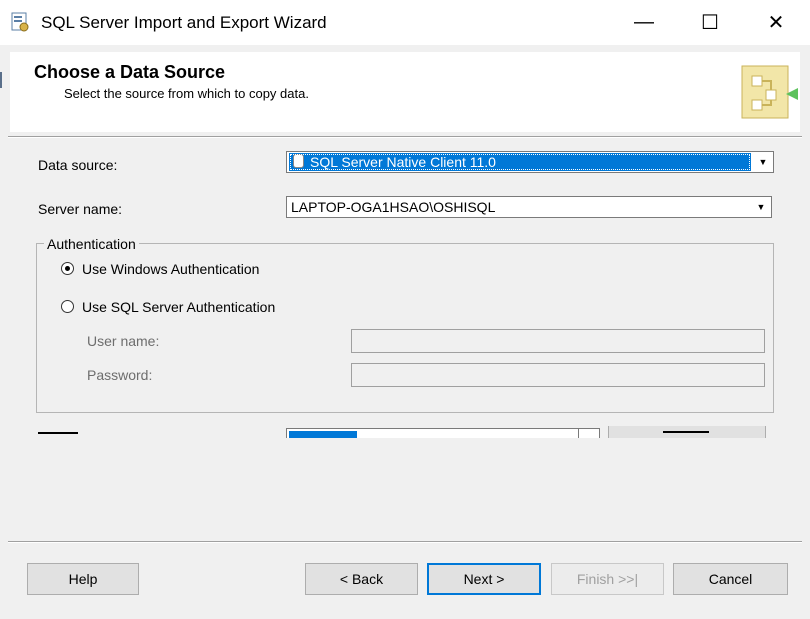  Describe the element at coordinates (520, 162) in the screenshot. I see `data-source-selected: SQL Server Native Client 11.0` at that location.